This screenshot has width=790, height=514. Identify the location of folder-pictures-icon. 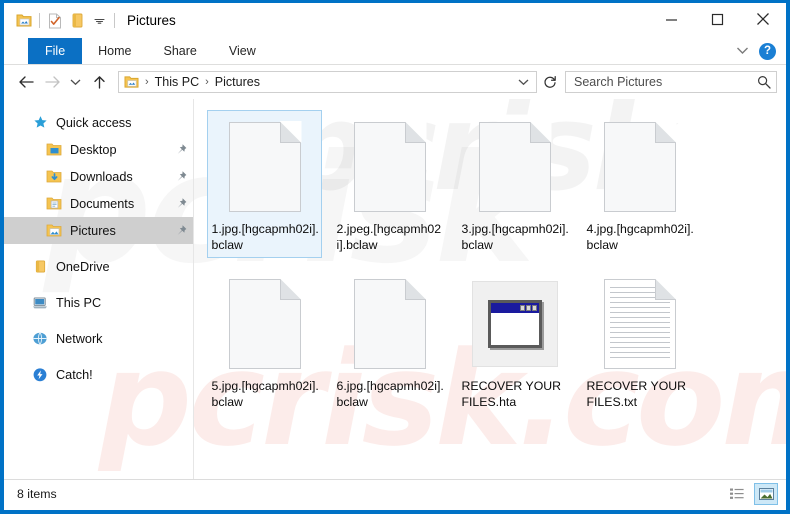
(54, 231).